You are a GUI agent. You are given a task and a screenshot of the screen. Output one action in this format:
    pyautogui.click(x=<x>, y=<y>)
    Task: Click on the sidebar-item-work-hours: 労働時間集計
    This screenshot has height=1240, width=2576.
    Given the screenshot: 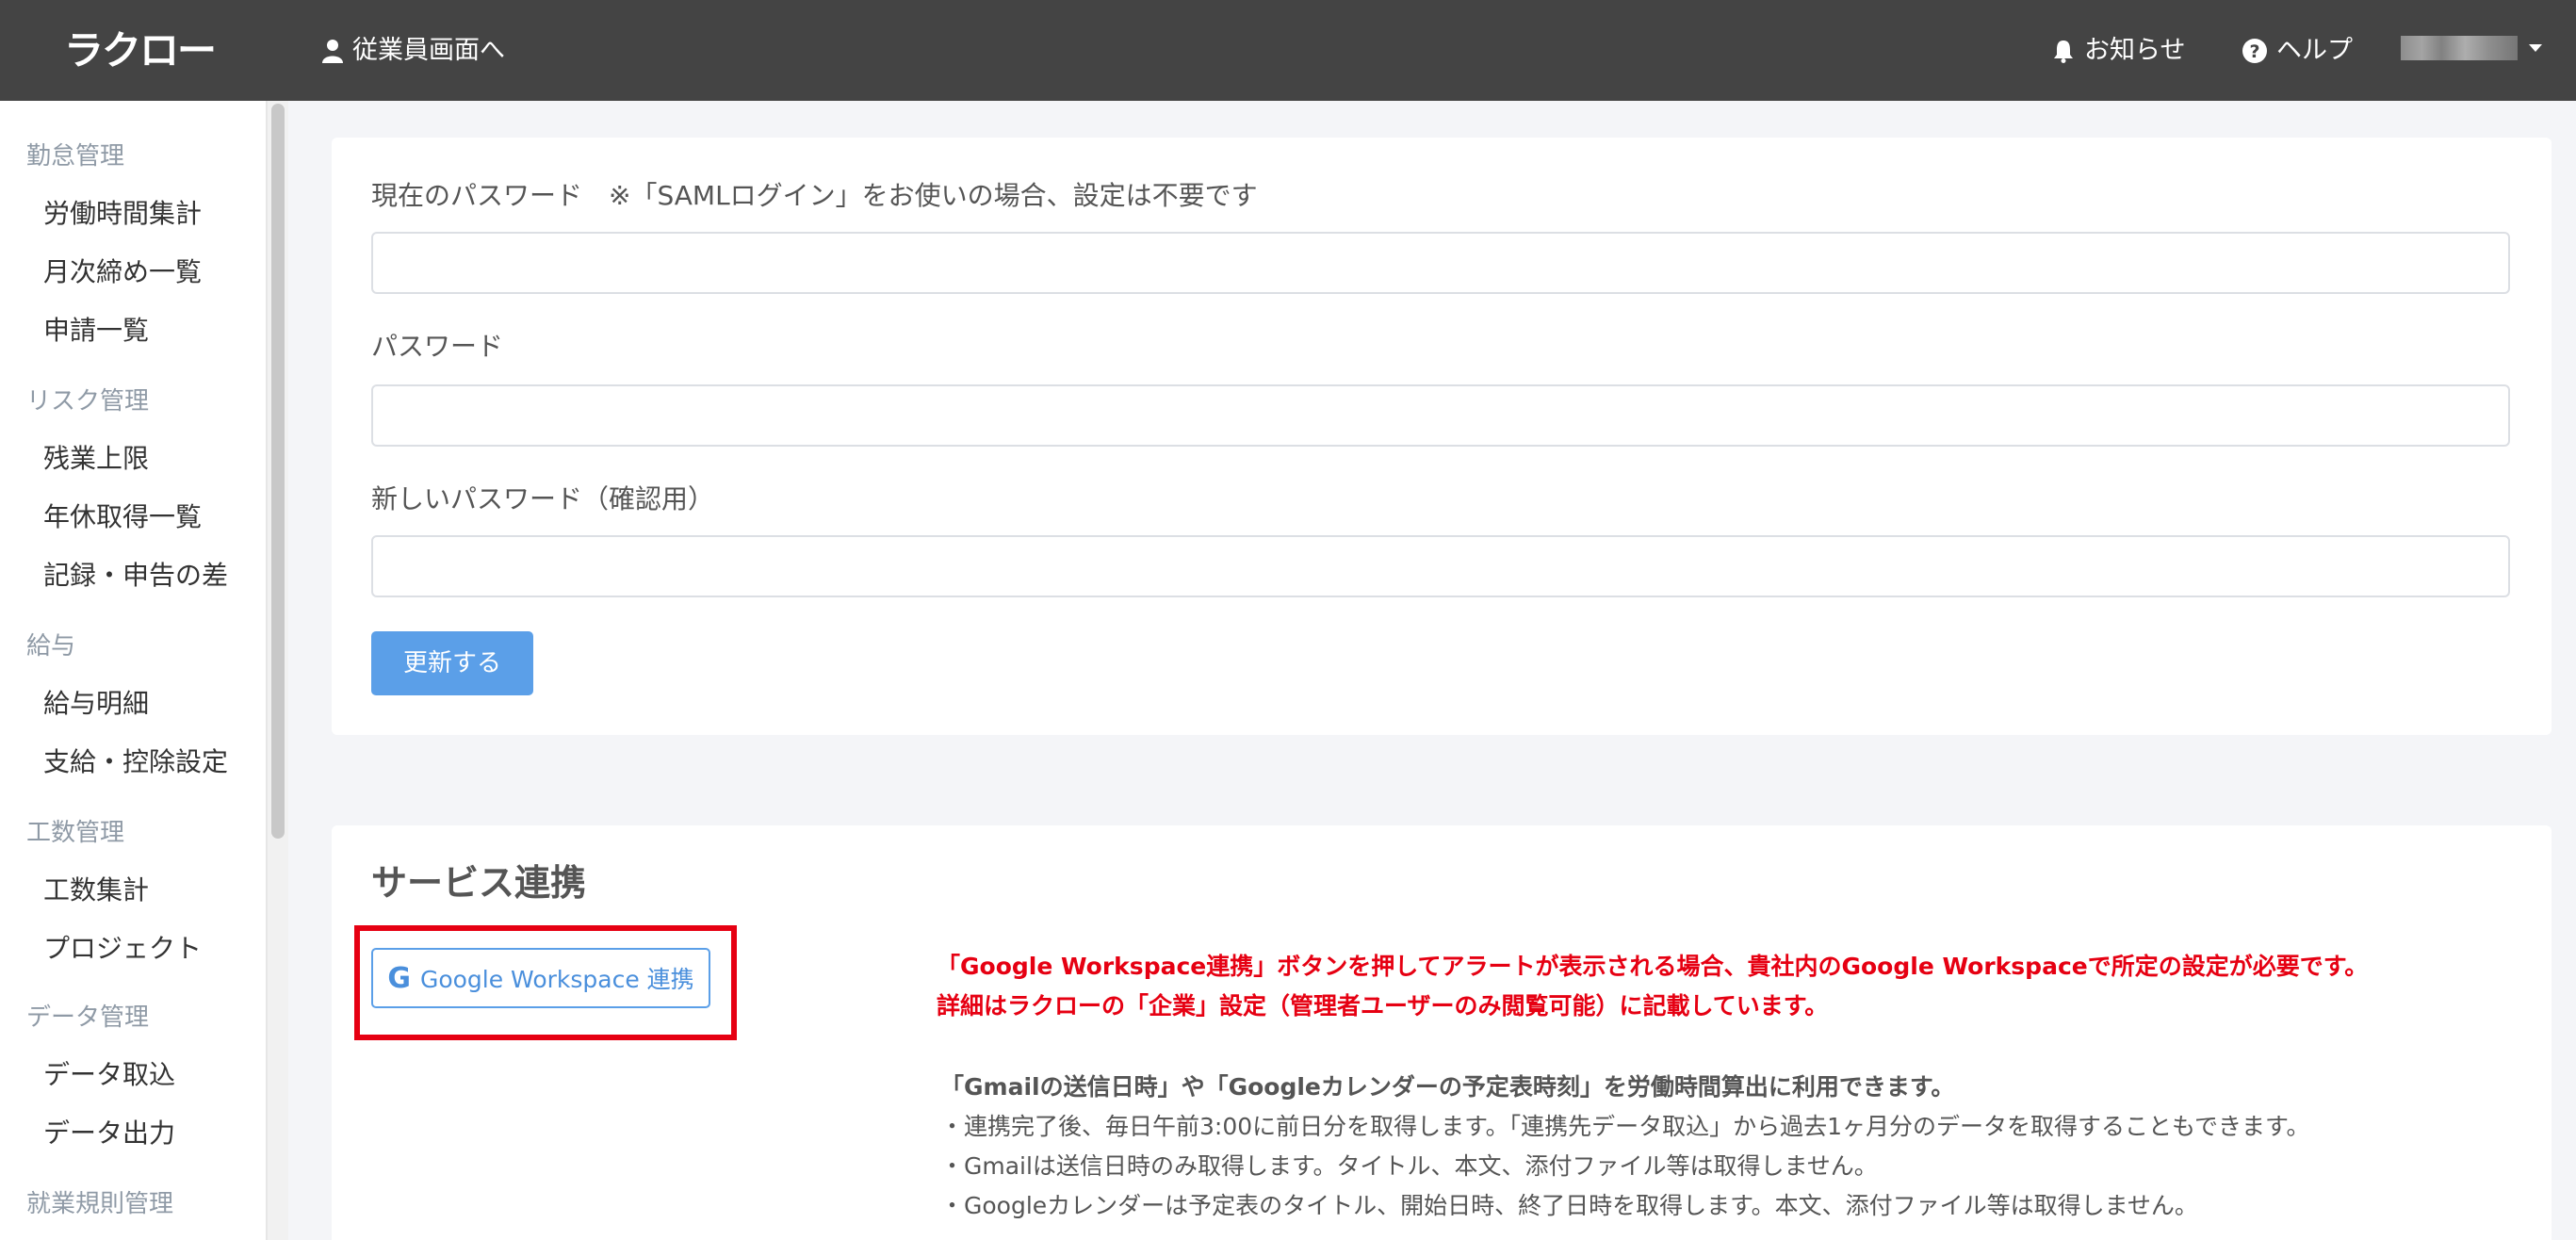 What is the action you would take?
    pyautogui.click(x=122, y=212)
    